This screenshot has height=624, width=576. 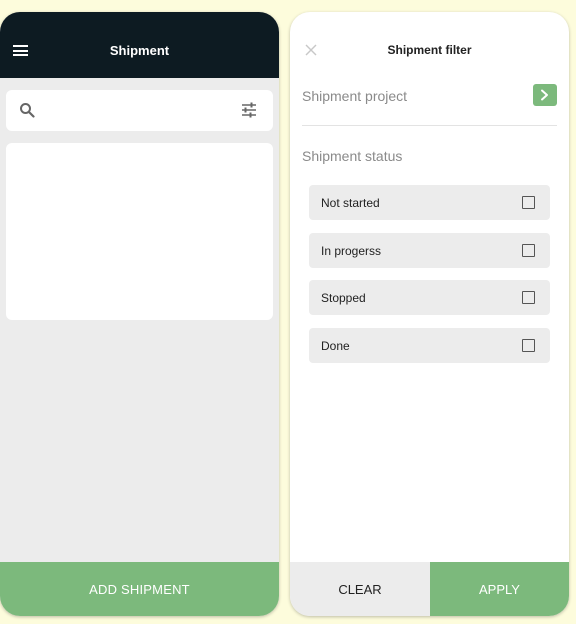 What do you see at coordinates (343, 298) in the screenshot?
I see `status-option-label: Stopped` at bounding box center [343, 298].